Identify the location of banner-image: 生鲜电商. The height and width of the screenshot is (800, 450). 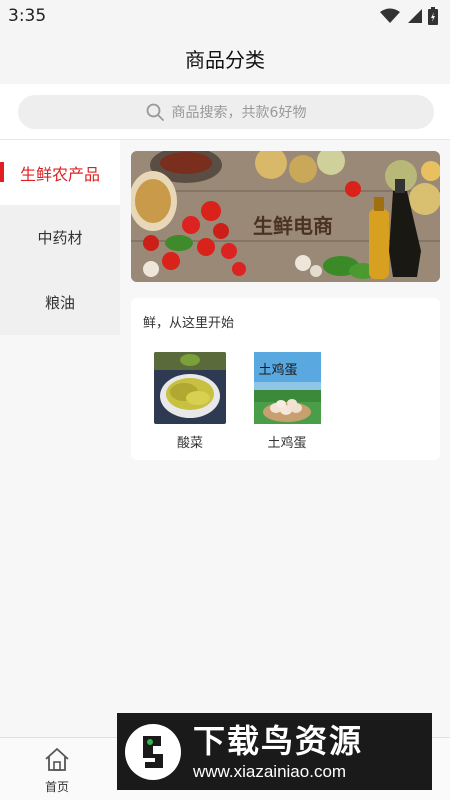
(285, 216).